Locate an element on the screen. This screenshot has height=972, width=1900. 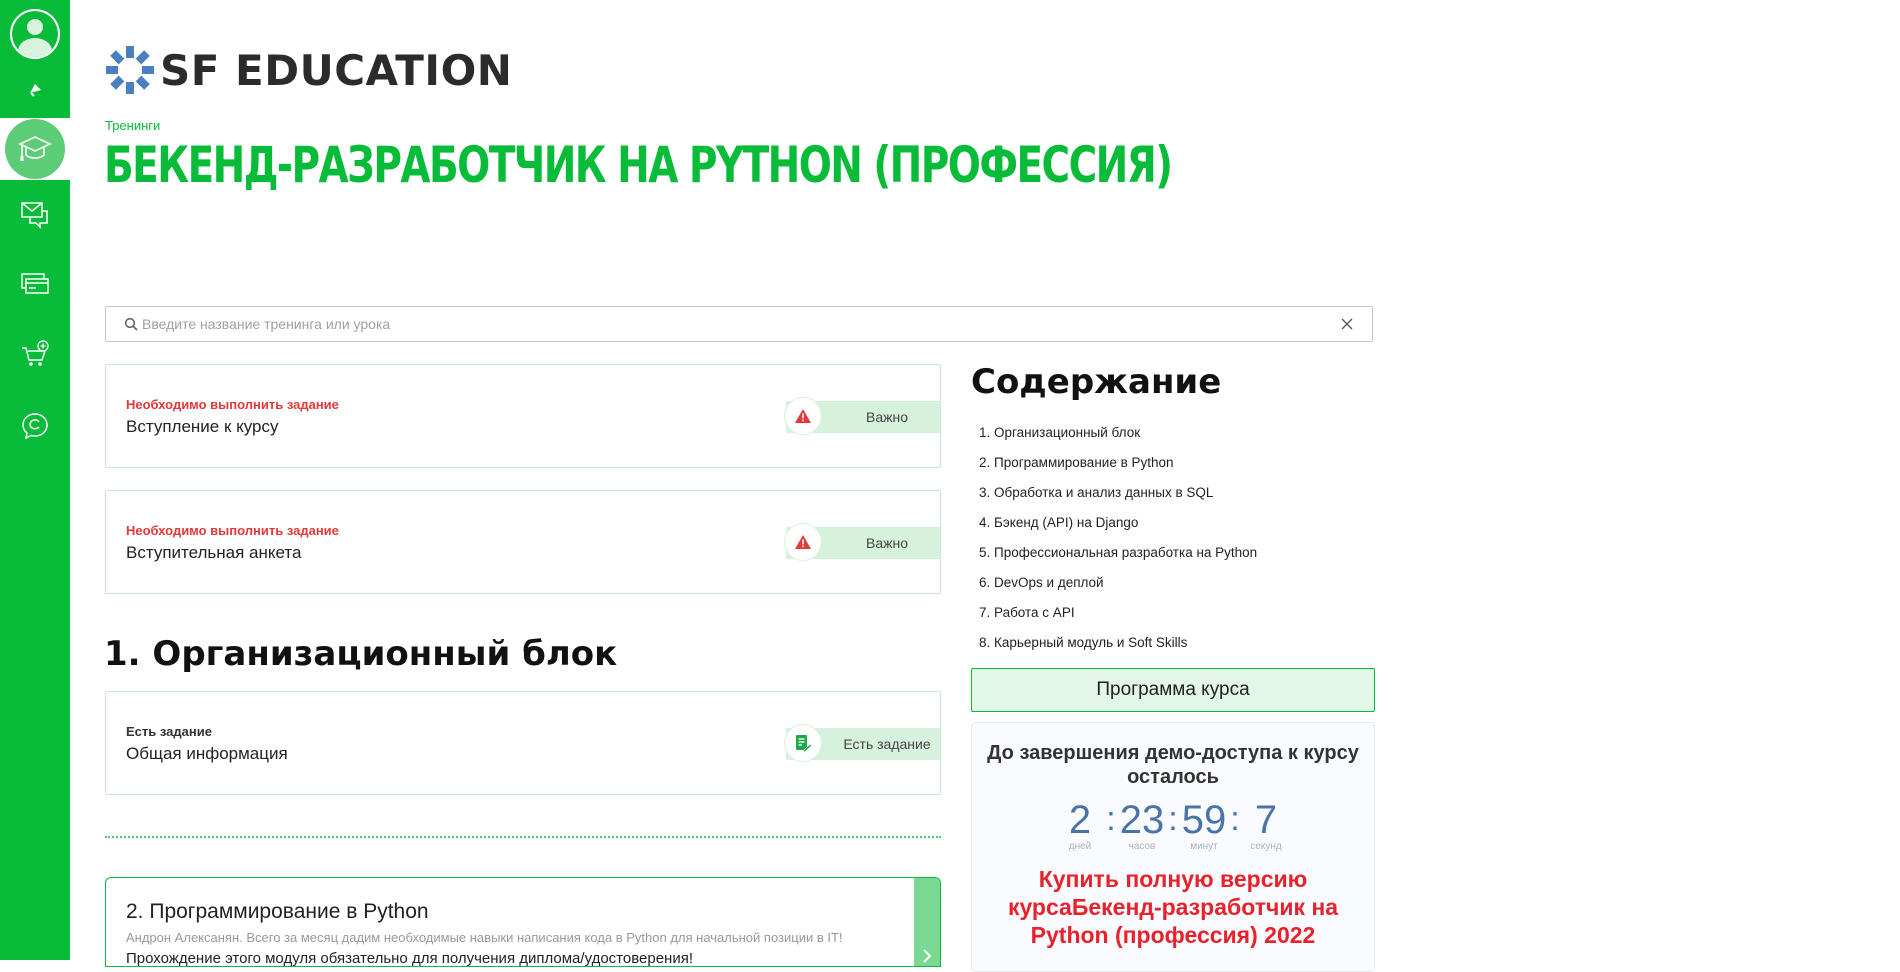
timer-minutes: 59 is located at coordinates (1204, 820).